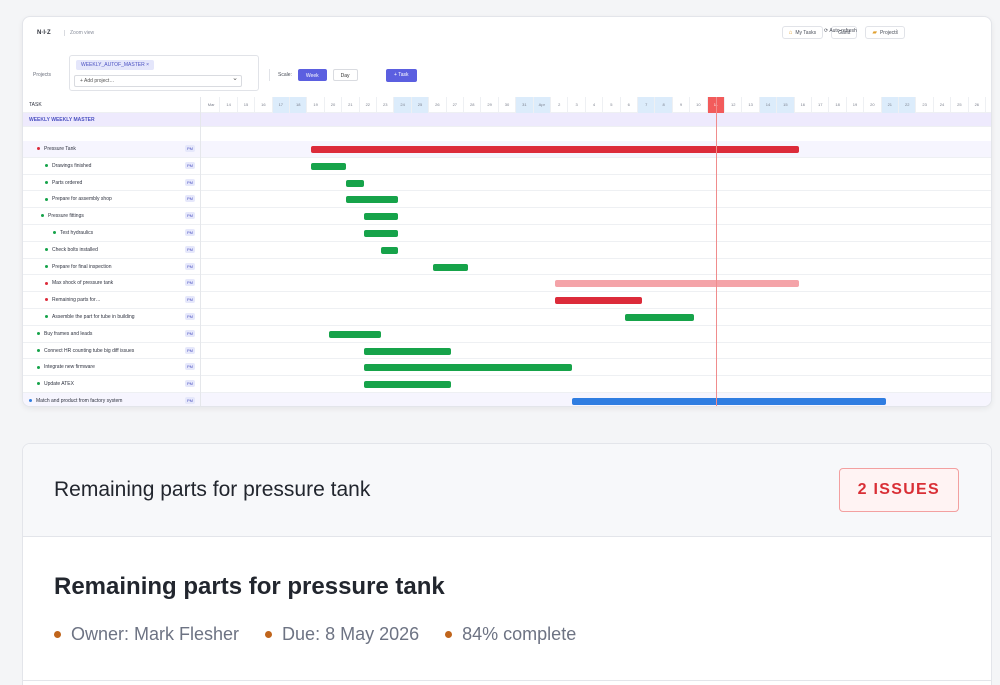 Image resolution: width=1000 pixels, height=685 pixels. Describe the element at coordinates (682, 105) in the screenshot. I see `day-column-header: 9` at that location.